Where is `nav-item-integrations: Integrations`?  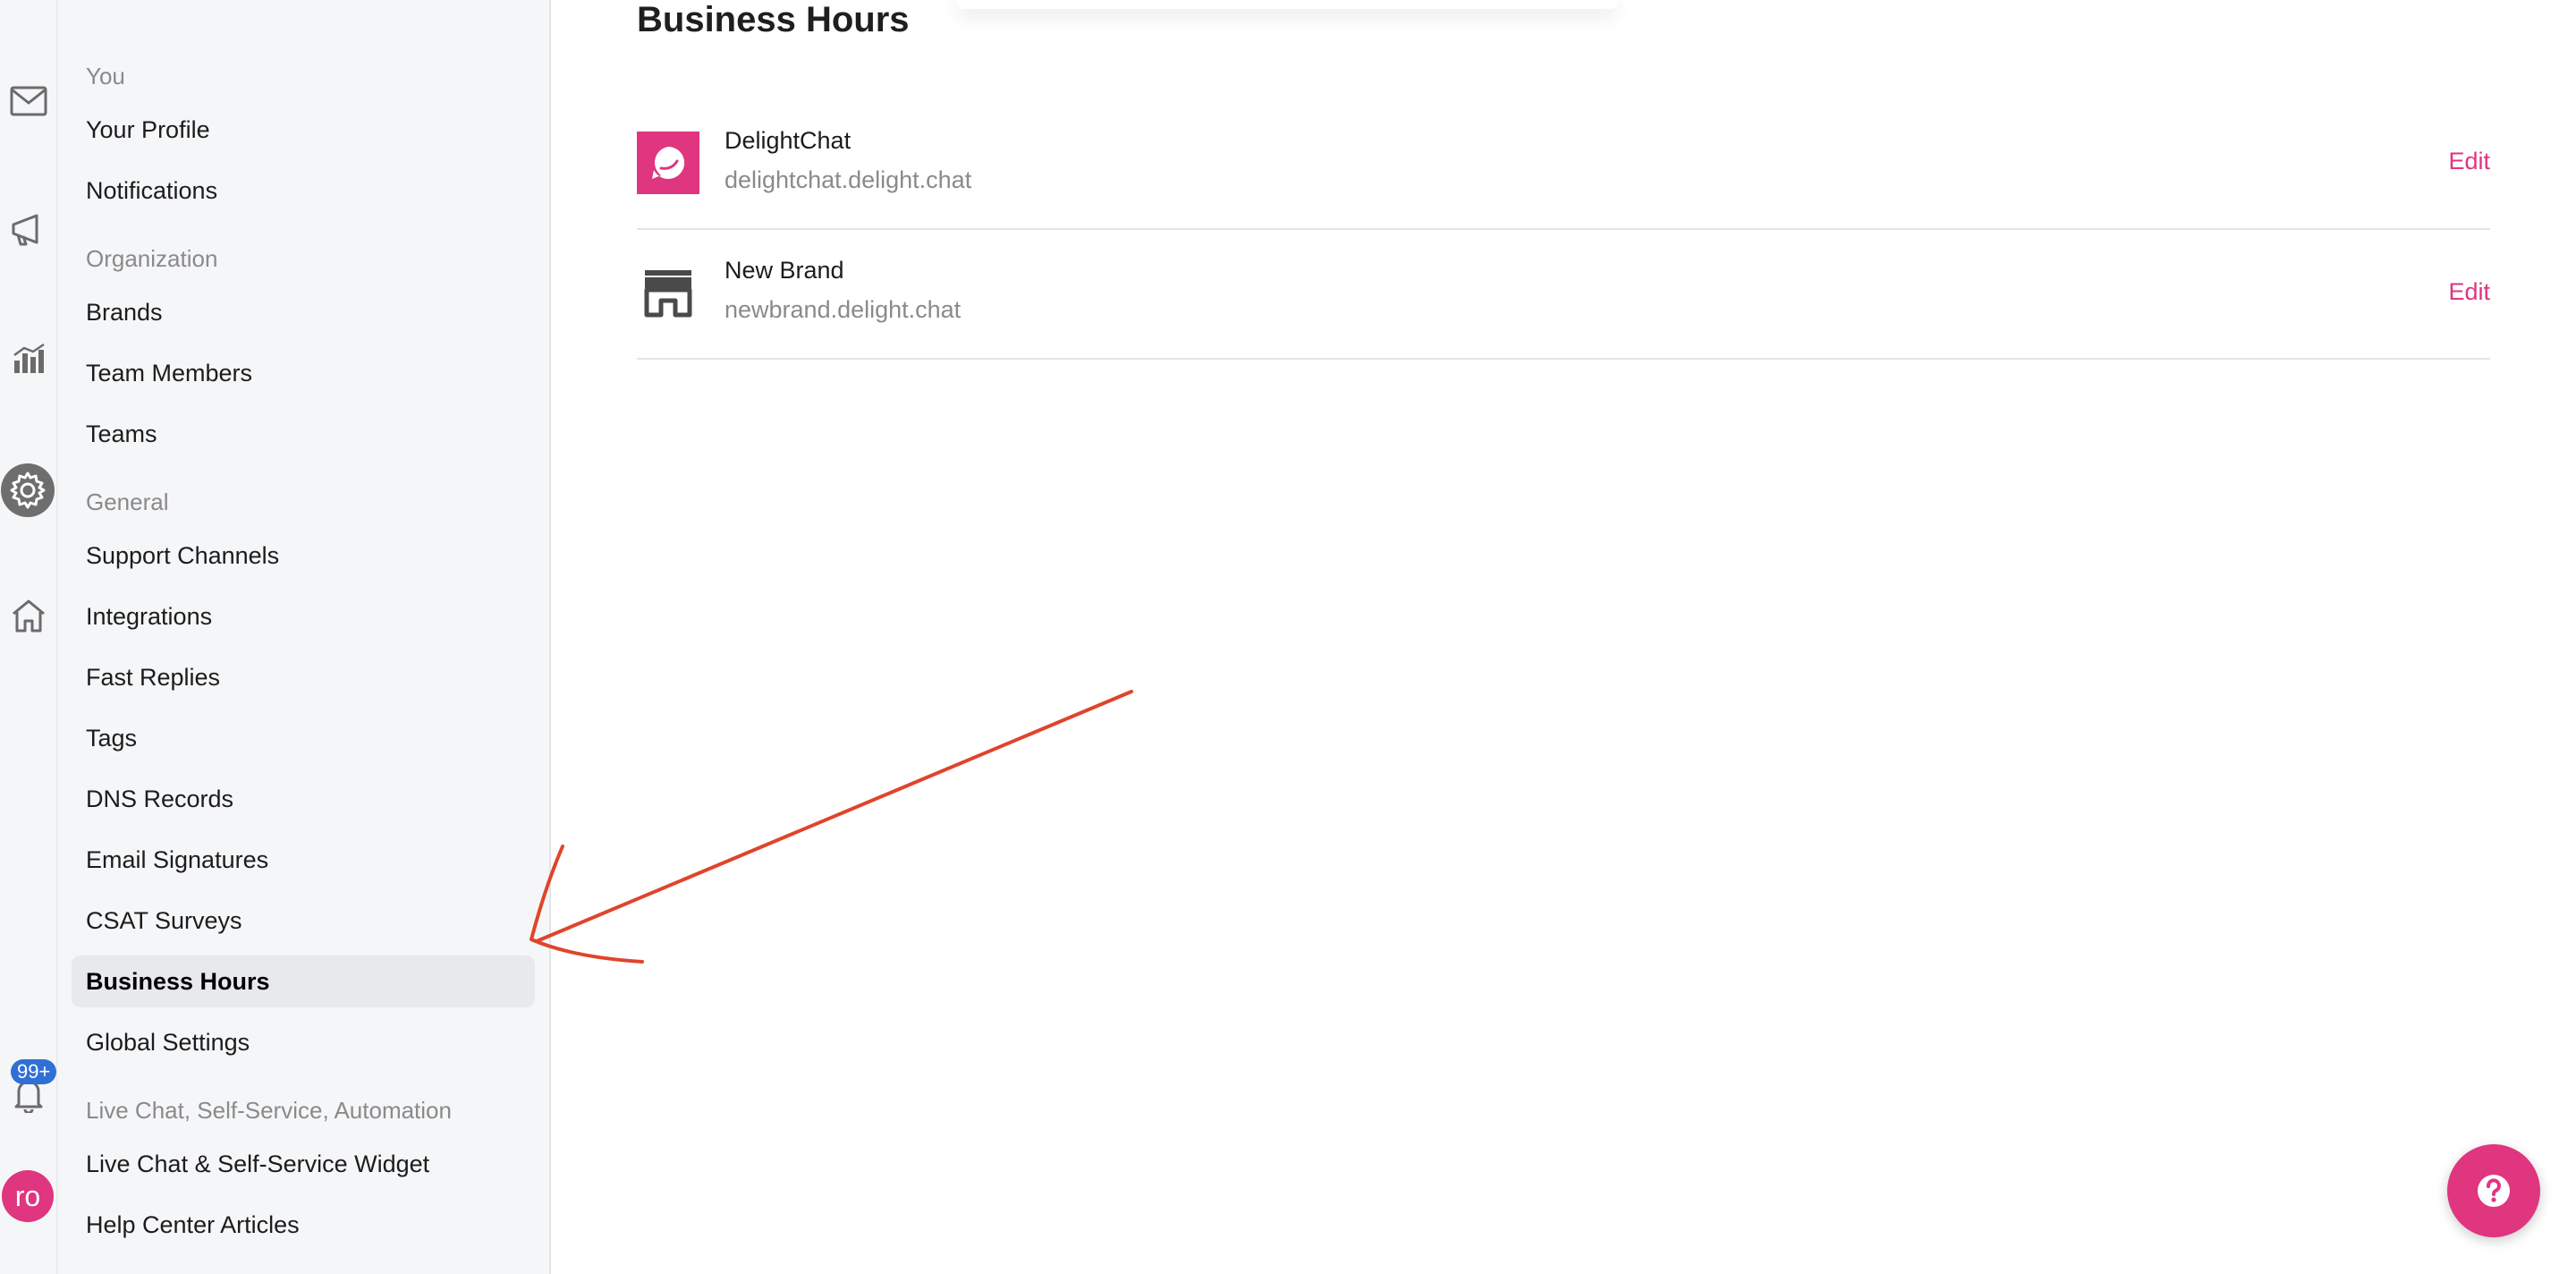
nav-item-integrations: Integrations is located at coordinates (303, 616).